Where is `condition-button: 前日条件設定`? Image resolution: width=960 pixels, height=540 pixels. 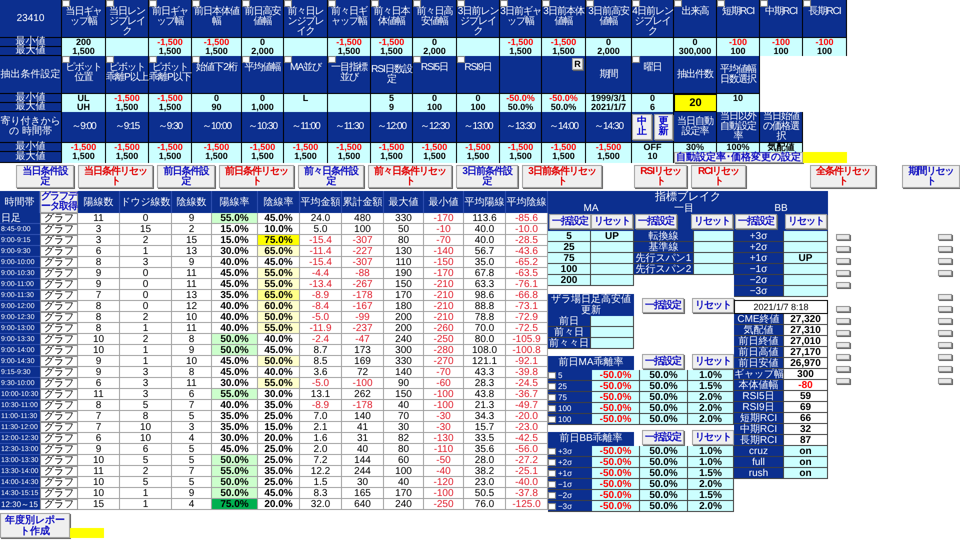 condition-button: 前日条件設定 is located at coordinates (185, 176).